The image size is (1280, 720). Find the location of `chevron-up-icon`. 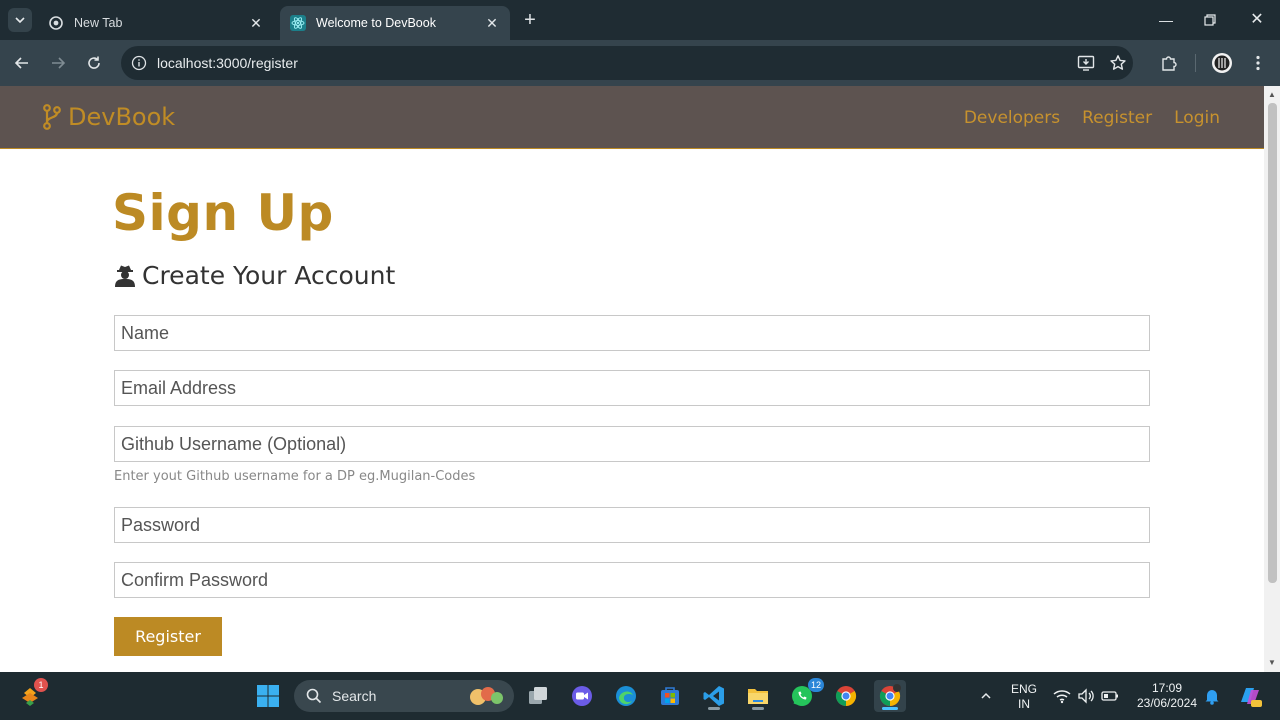

chevron-up-icon is located at coordinates (986, 695).